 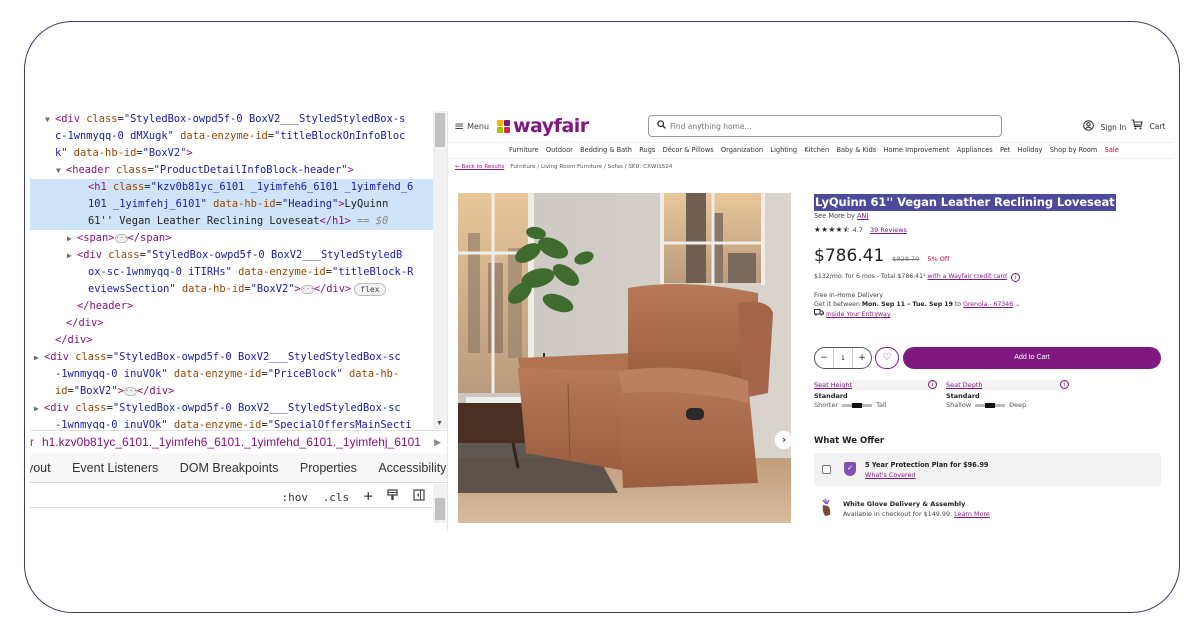 I want to click on product-image: ›, so click(x=624, y=358).